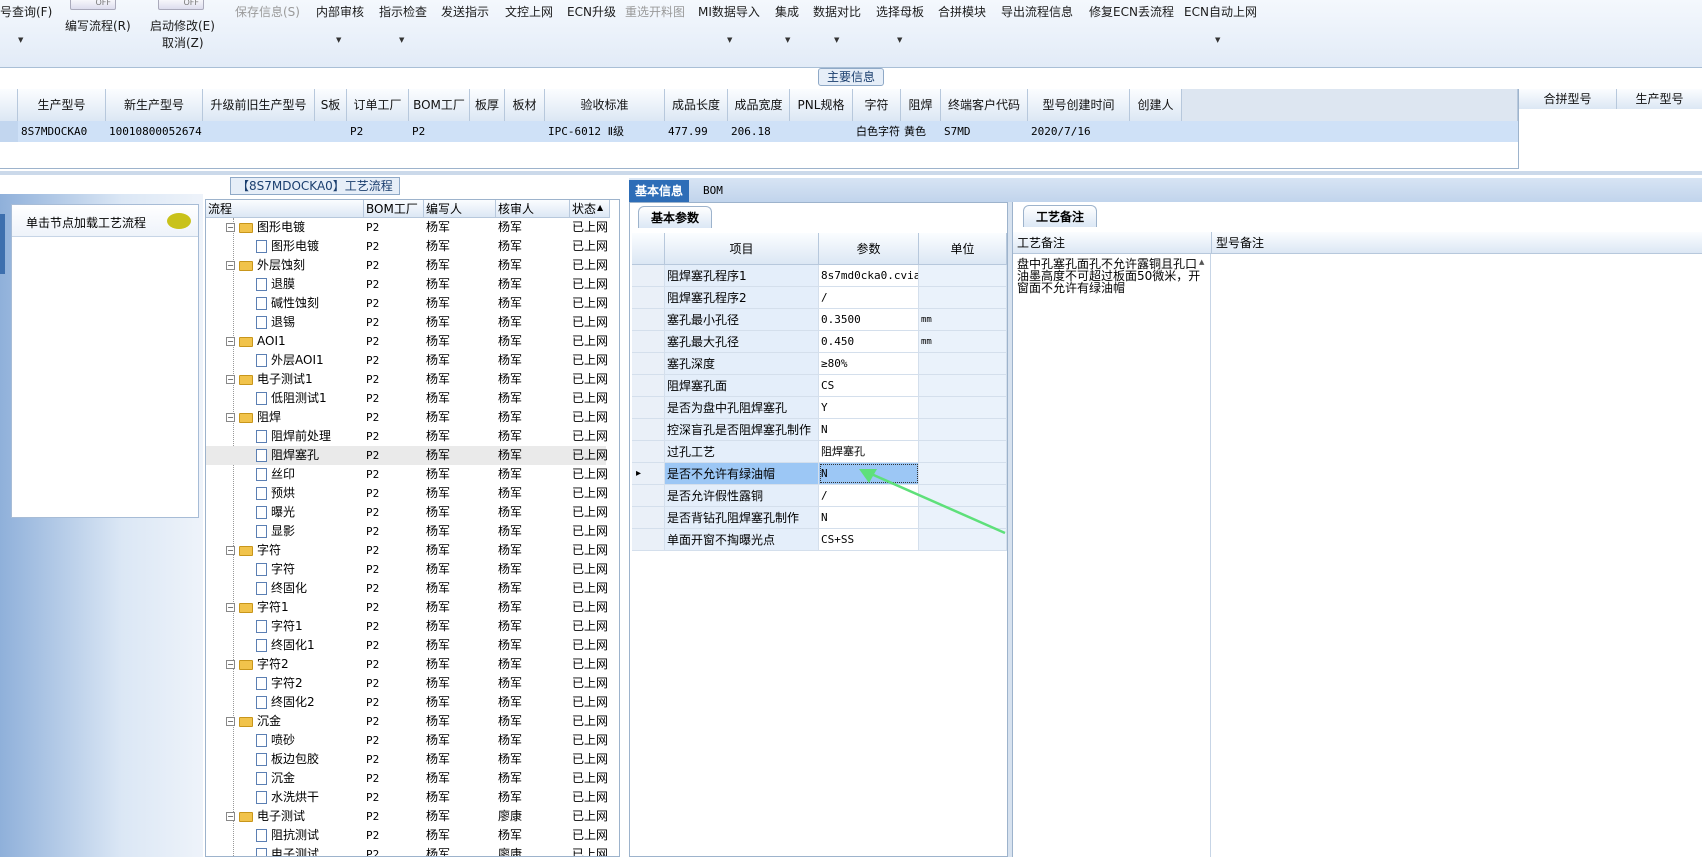 The height and width of the screenshot is (857, 1702). Describe the element at coordinates (182, 25) in the screenshot. I see `ribbon-item: 启动修改(E)` at that location.